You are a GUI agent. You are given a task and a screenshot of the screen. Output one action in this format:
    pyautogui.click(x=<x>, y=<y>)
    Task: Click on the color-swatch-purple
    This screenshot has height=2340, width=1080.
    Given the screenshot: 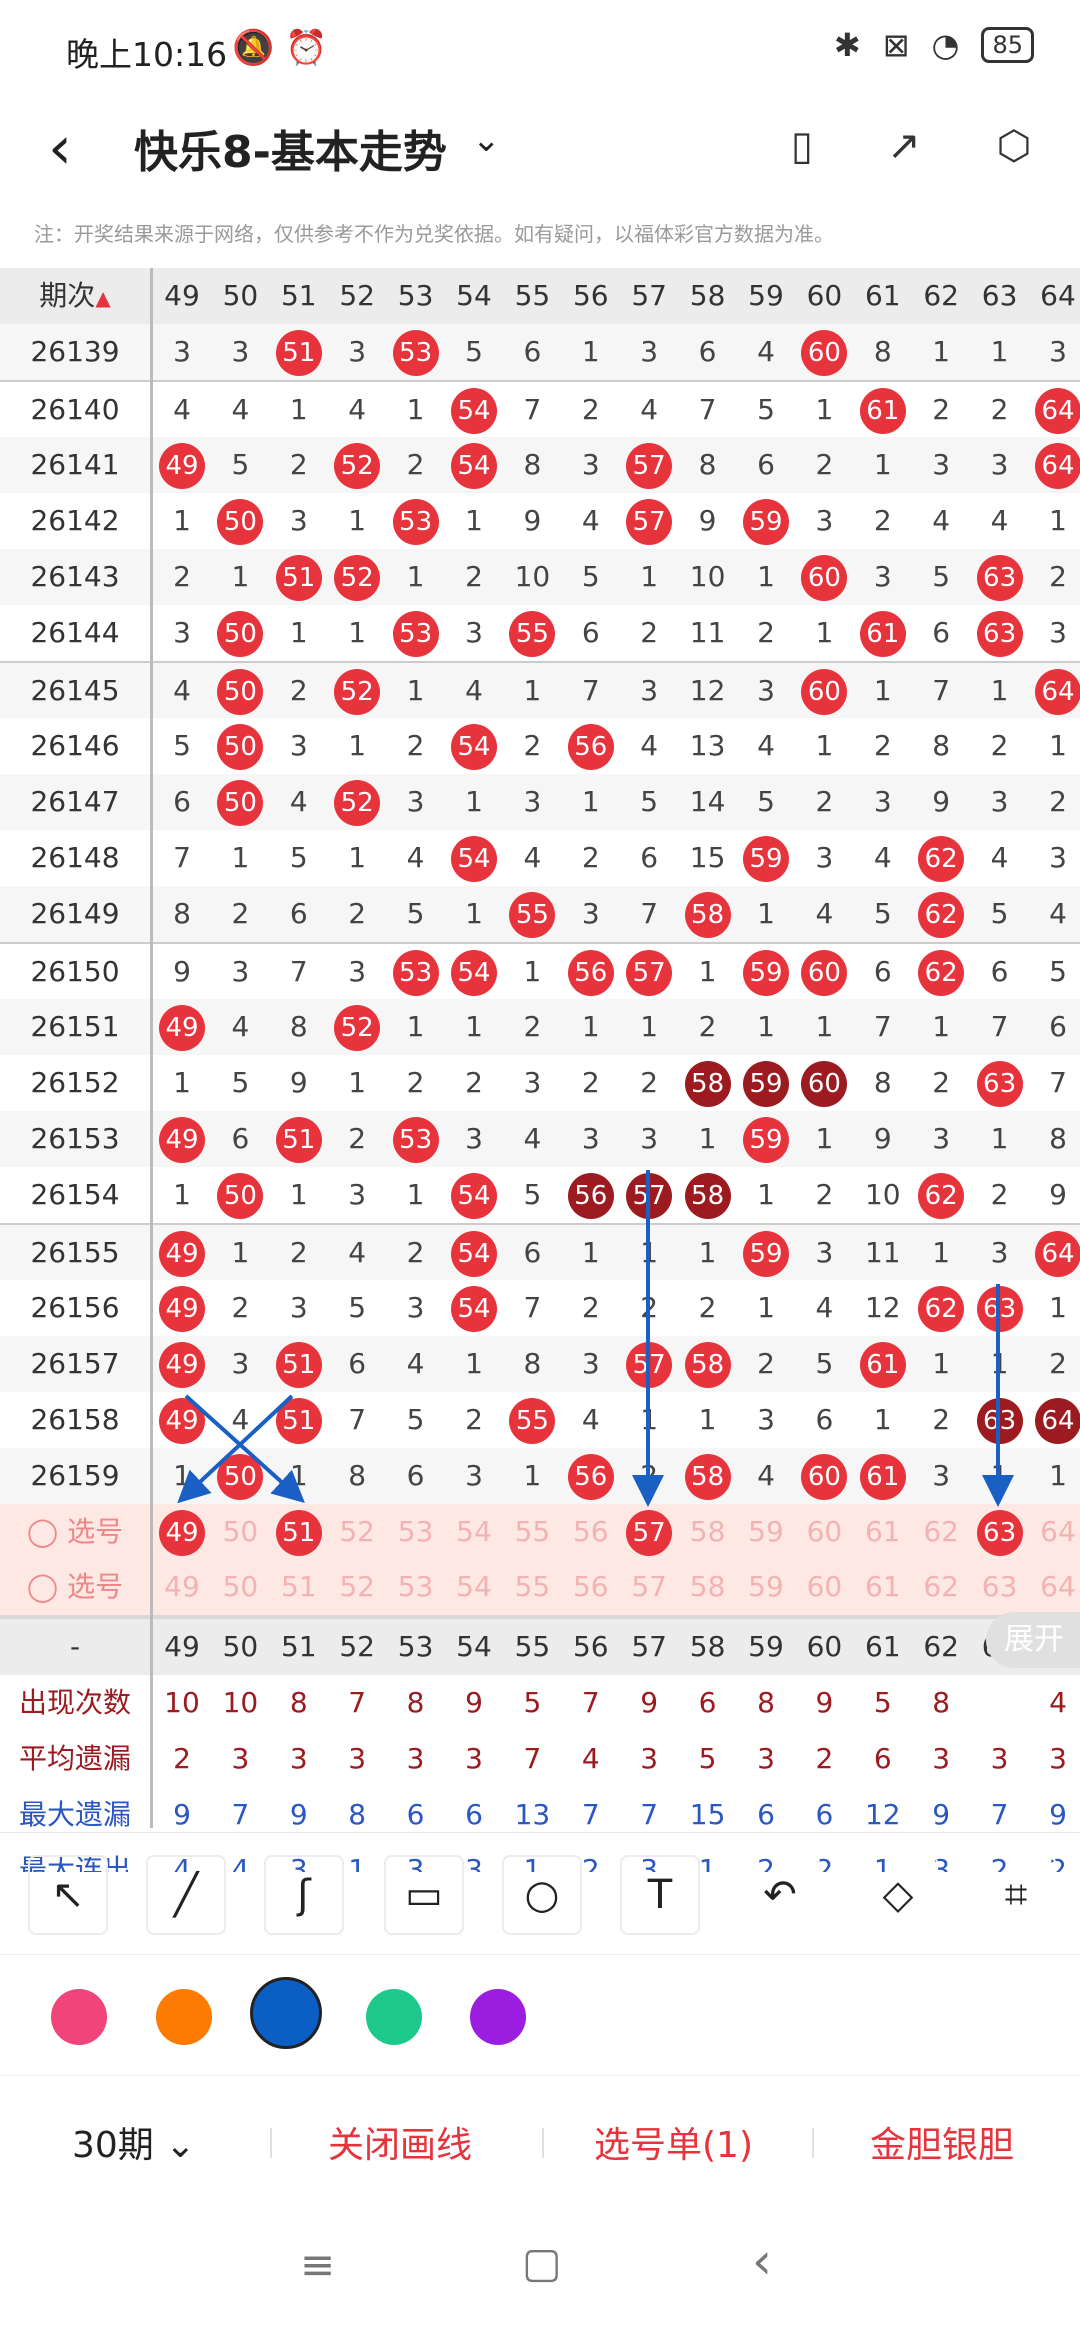 What is the action you would take?
    pyautogui.click(x=498, y=2017)
    